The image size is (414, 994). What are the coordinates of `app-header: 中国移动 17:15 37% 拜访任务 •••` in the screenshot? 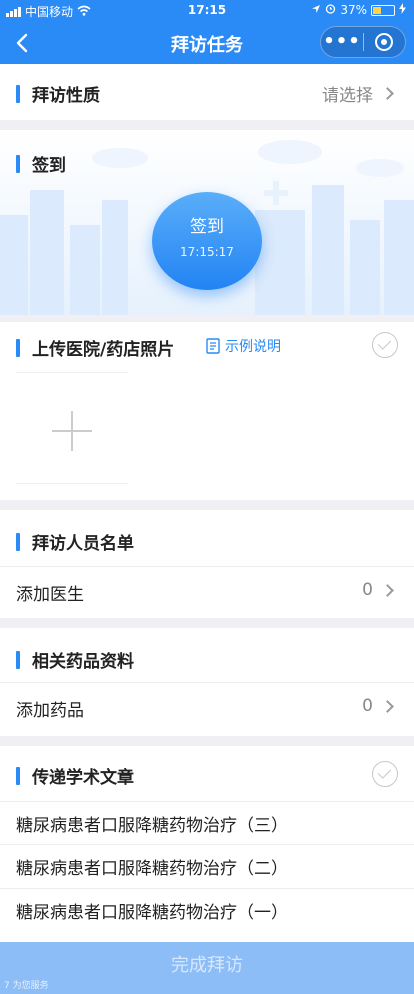 It's located at (207, 32).